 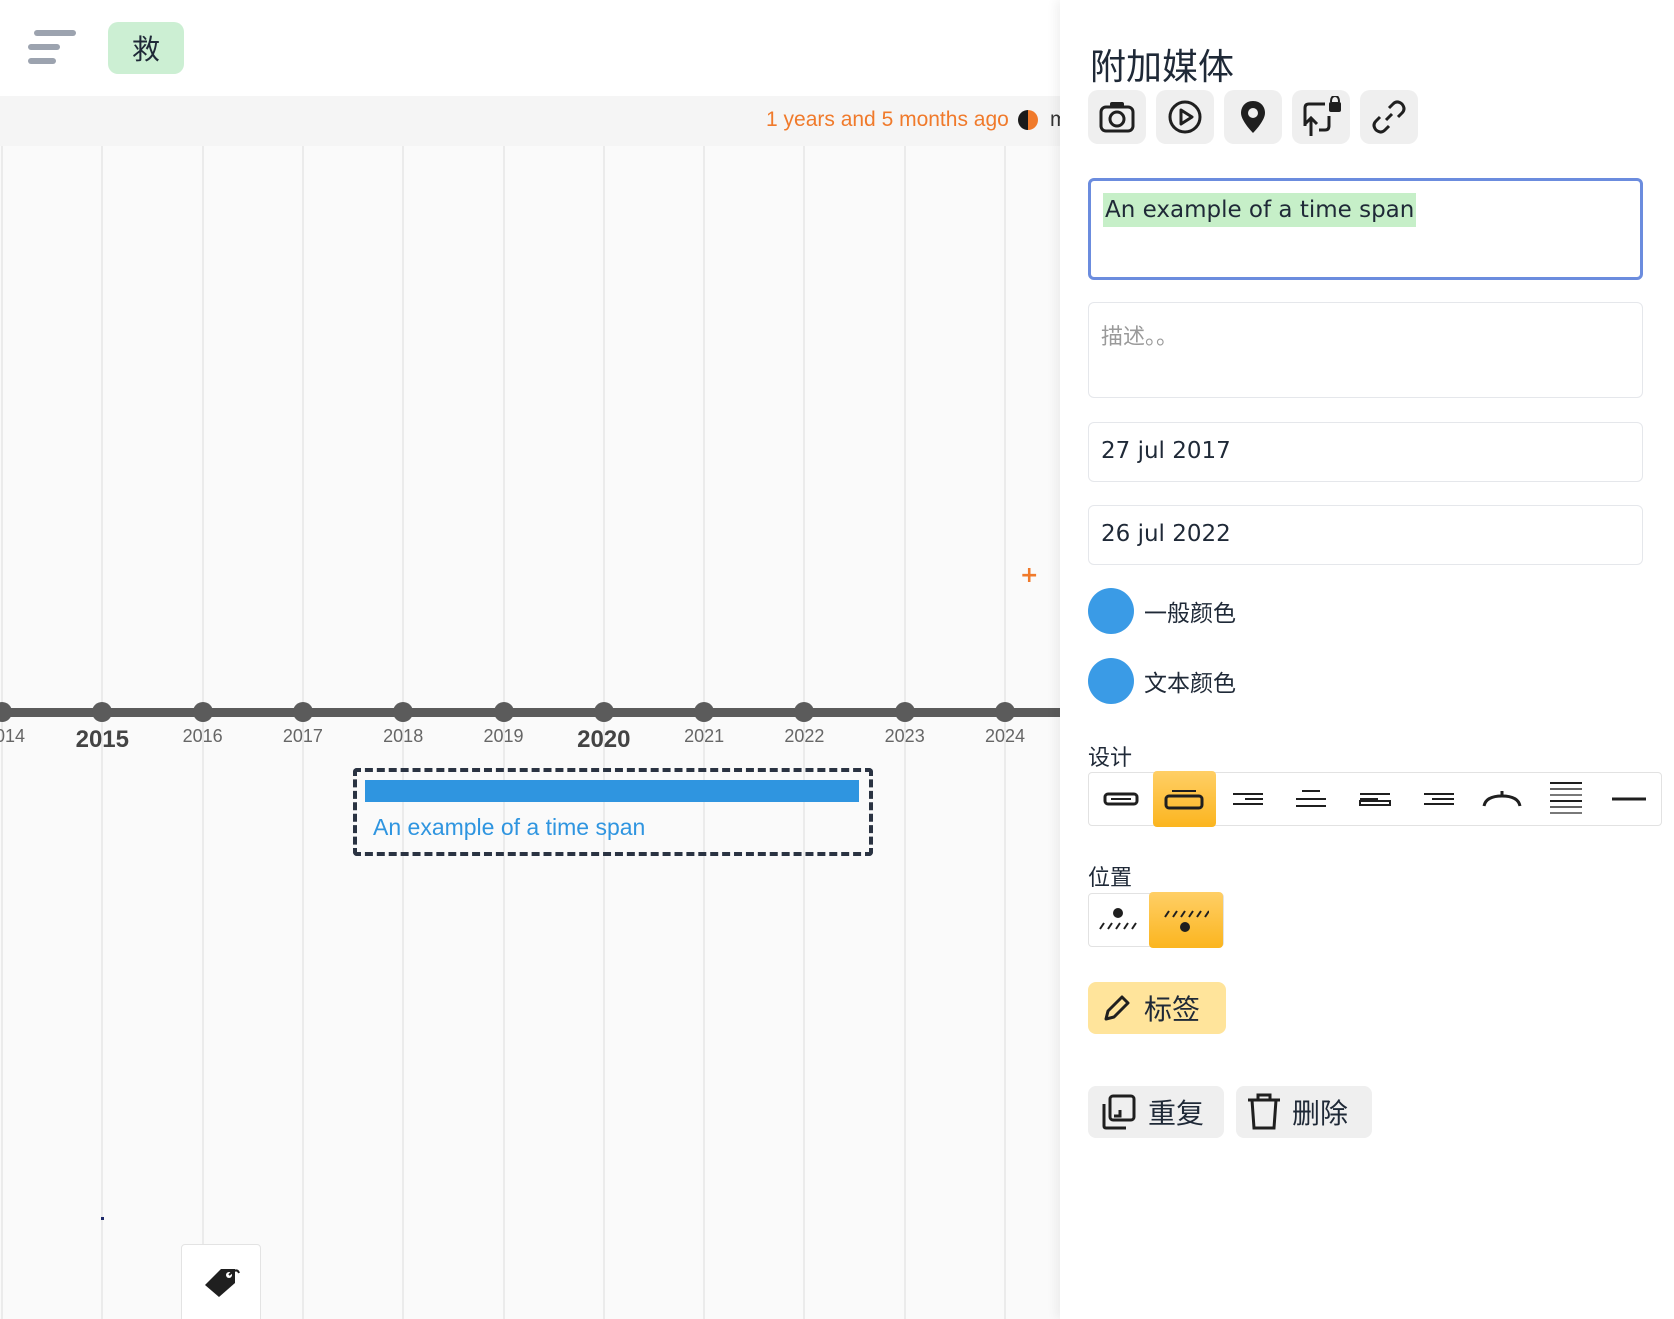 I want to click on design-section-label: 设计, so click(x=1110, y=758).